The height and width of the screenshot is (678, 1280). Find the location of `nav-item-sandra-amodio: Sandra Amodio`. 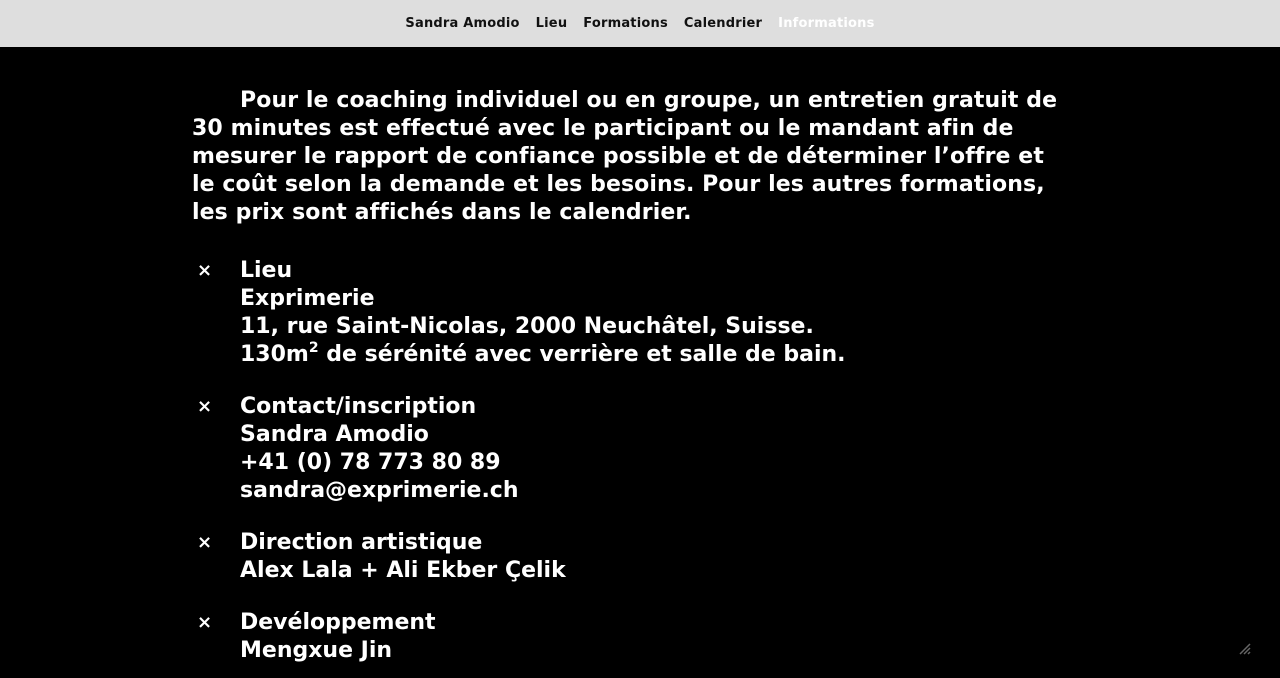

nav-item-sandra-amodio: Sandra Amodio is located at coordinates (462, 23).